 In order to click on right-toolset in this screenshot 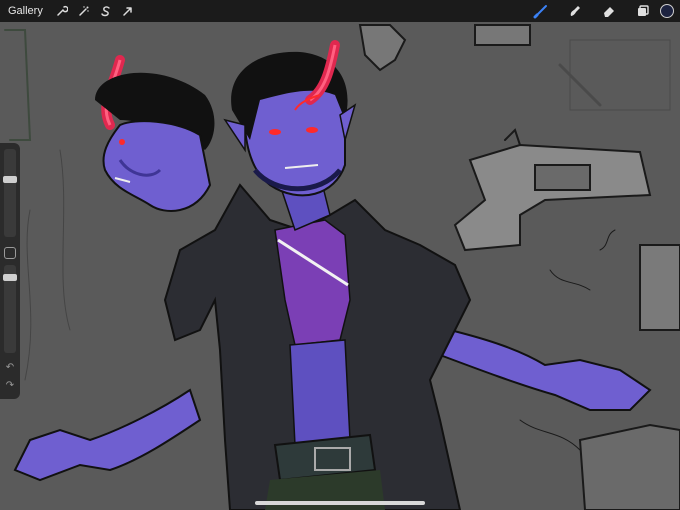, I will do `click(602, 11)`.